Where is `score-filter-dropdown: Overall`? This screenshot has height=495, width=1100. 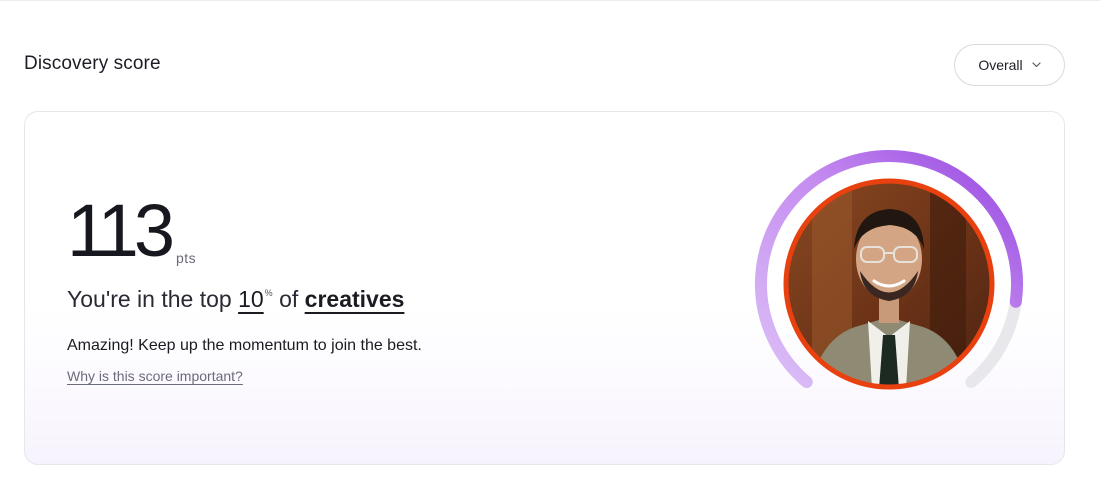 score-filter-dropdown: Overall is located at coordinates (1009, 65).